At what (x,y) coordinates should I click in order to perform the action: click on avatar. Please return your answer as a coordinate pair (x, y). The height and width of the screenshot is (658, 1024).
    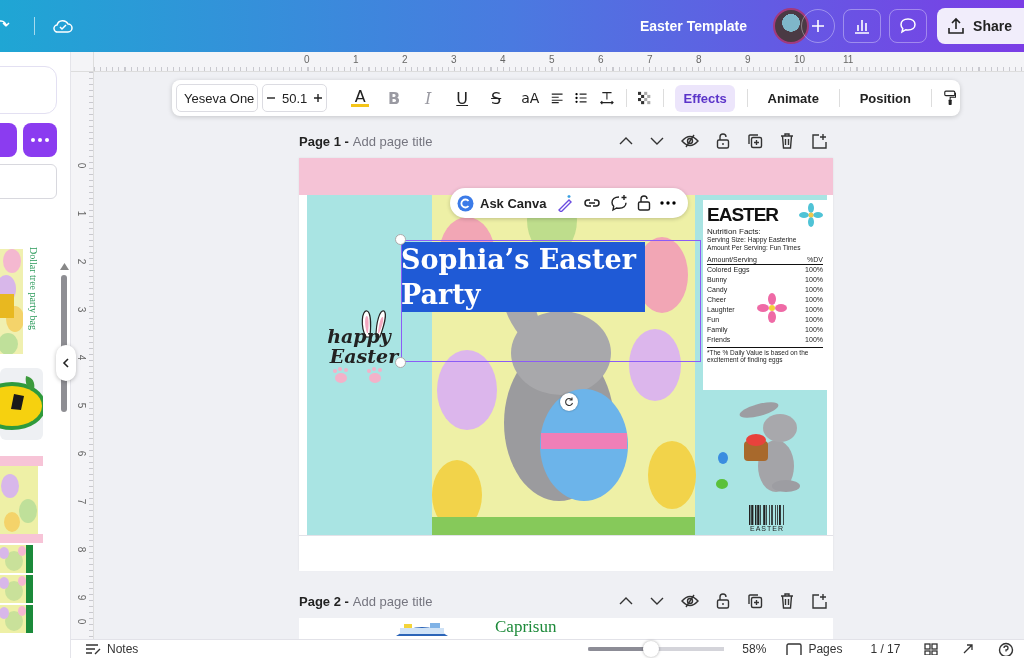
    Looking at the image, I should click on (791, 26).